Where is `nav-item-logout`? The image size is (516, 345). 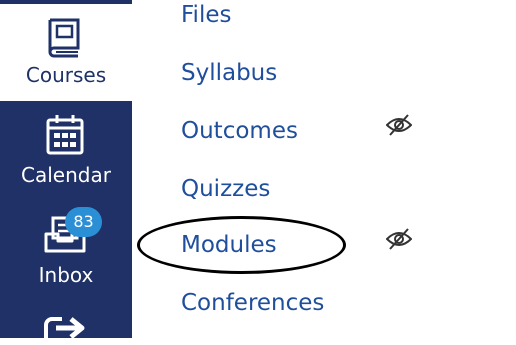
nav-item-logout is located at coordinates (66, 321).